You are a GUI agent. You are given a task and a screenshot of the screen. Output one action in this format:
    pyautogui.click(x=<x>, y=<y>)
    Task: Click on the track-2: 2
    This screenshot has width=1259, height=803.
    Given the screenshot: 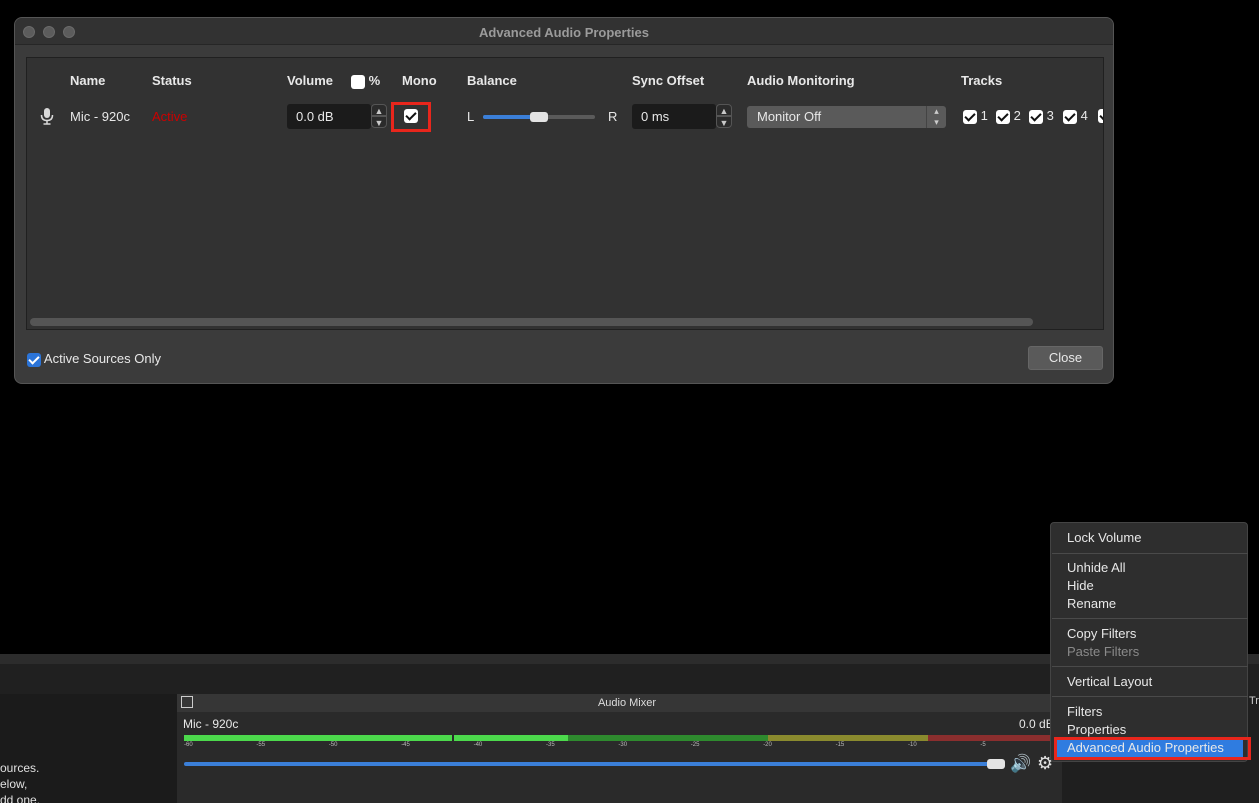 What is the action you would take?
    pyautogui.click(x=1008, y=116)
    